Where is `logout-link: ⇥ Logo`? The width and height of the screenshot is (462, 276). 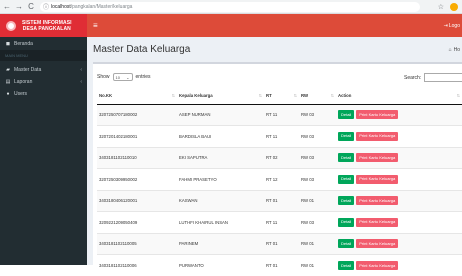 logout-link: ⇥ Logo is located at coordinates (452, 26).